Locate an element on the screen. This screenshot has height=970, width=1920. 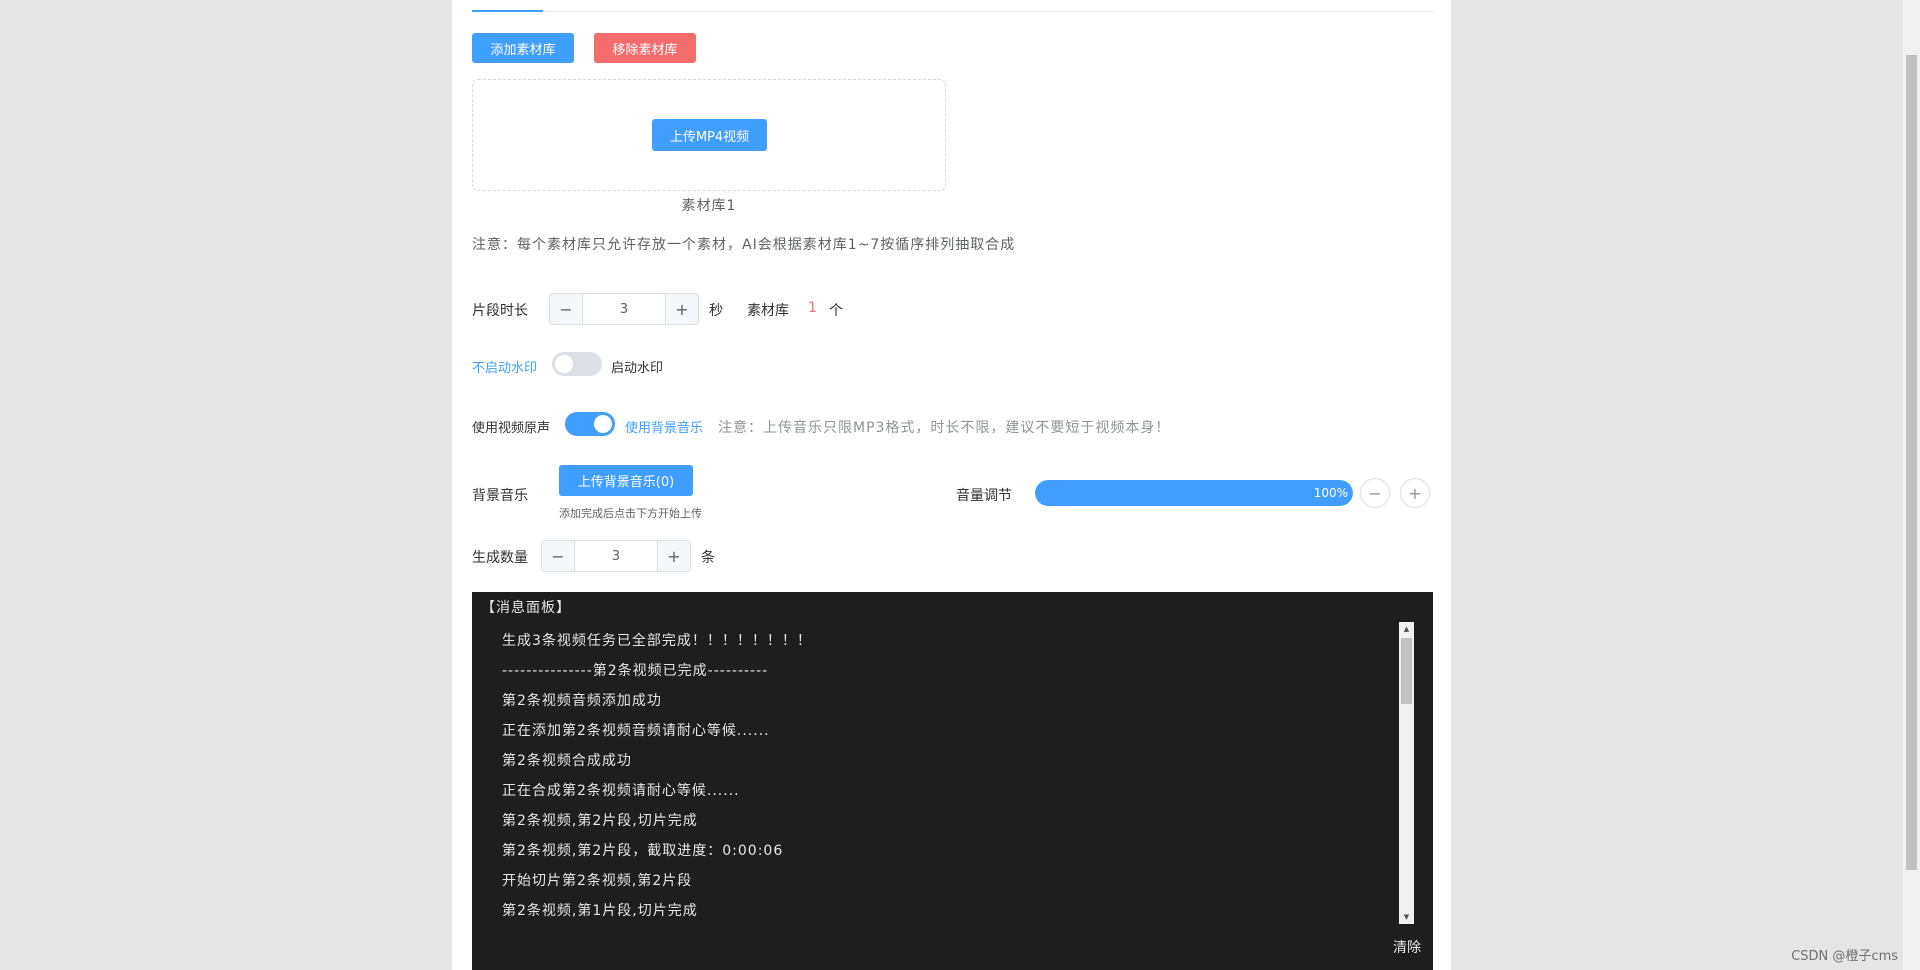
message-scrollbar: ▲ ▼ is located at coordinates (1406, 773).